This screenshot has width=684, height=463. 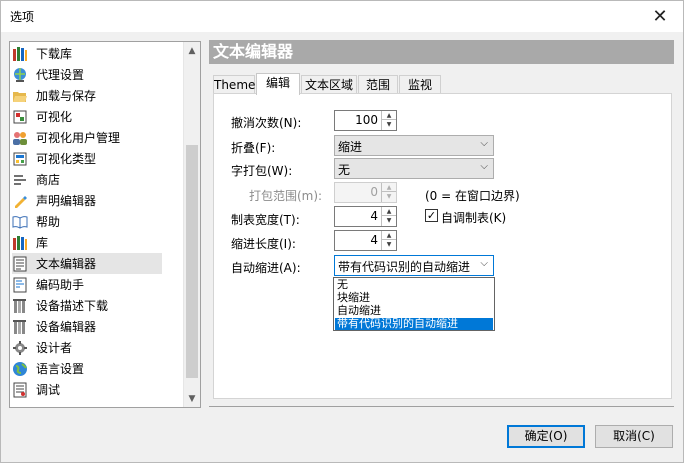 What do you see at coordinates (20, 158) in the screenshot?
I see `types-icon` at bounding box center [20, 158].